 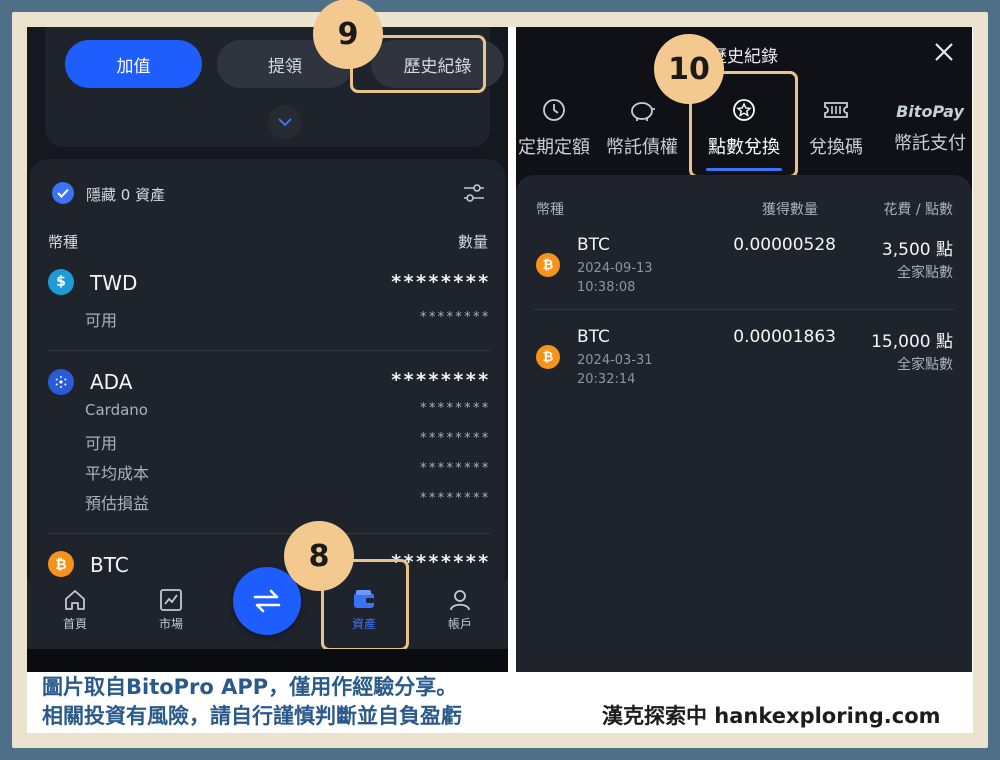 What do you see at coordinates (117, 503) in the screenshot?
I see `detail-label: 預估損益` at bounding box center [117, 503].